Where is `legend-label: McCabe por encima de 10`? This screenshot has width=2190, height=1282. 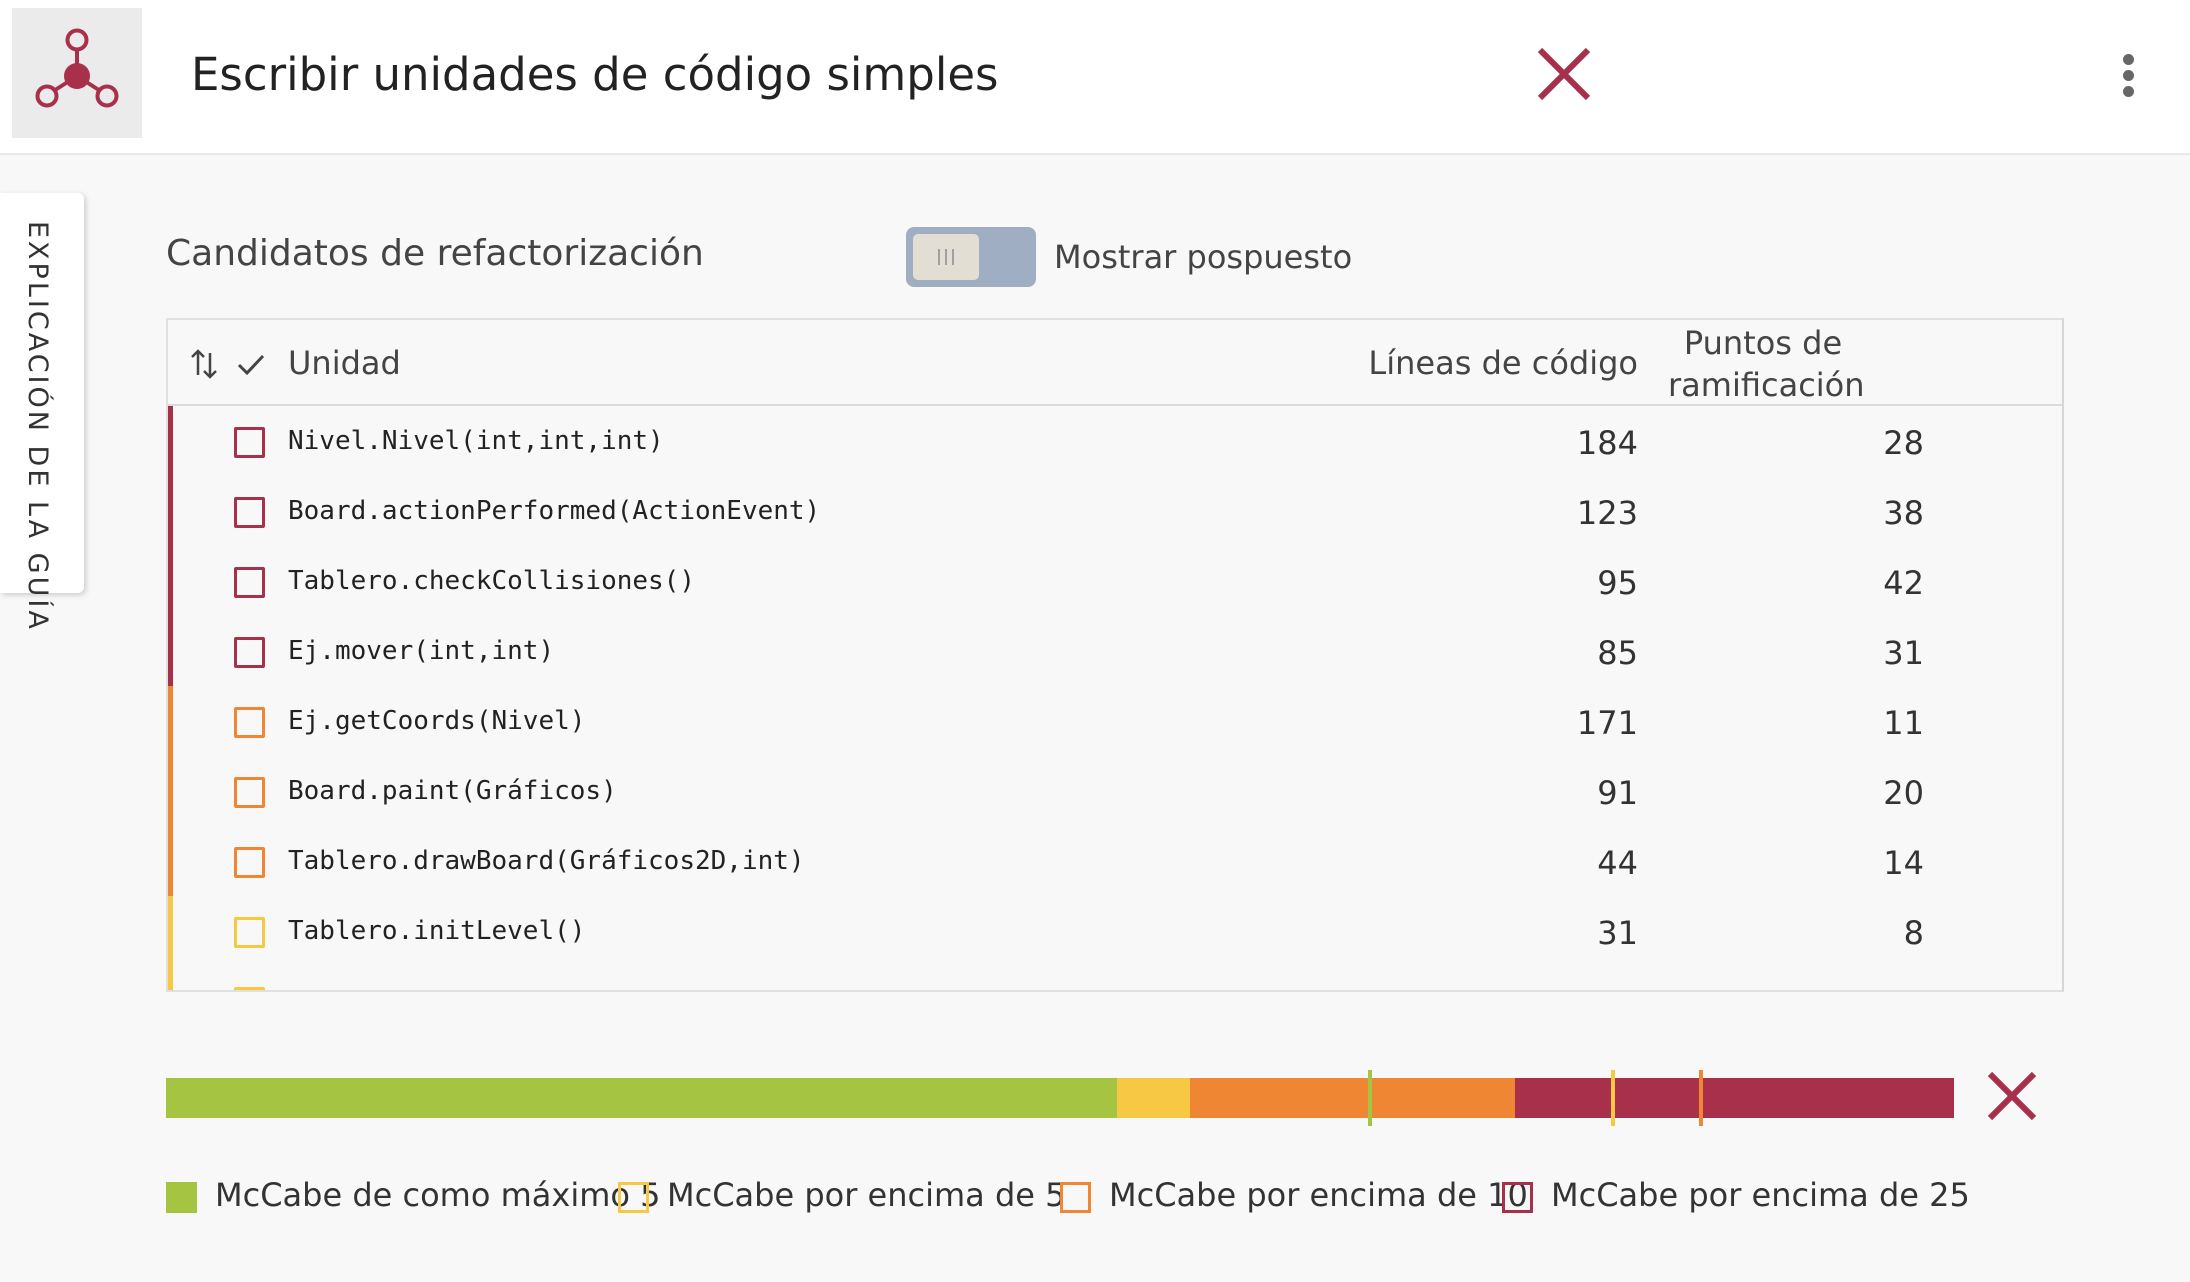
legend-label: McCabe por encima de 10 is located at coordinates (1318, 1195).